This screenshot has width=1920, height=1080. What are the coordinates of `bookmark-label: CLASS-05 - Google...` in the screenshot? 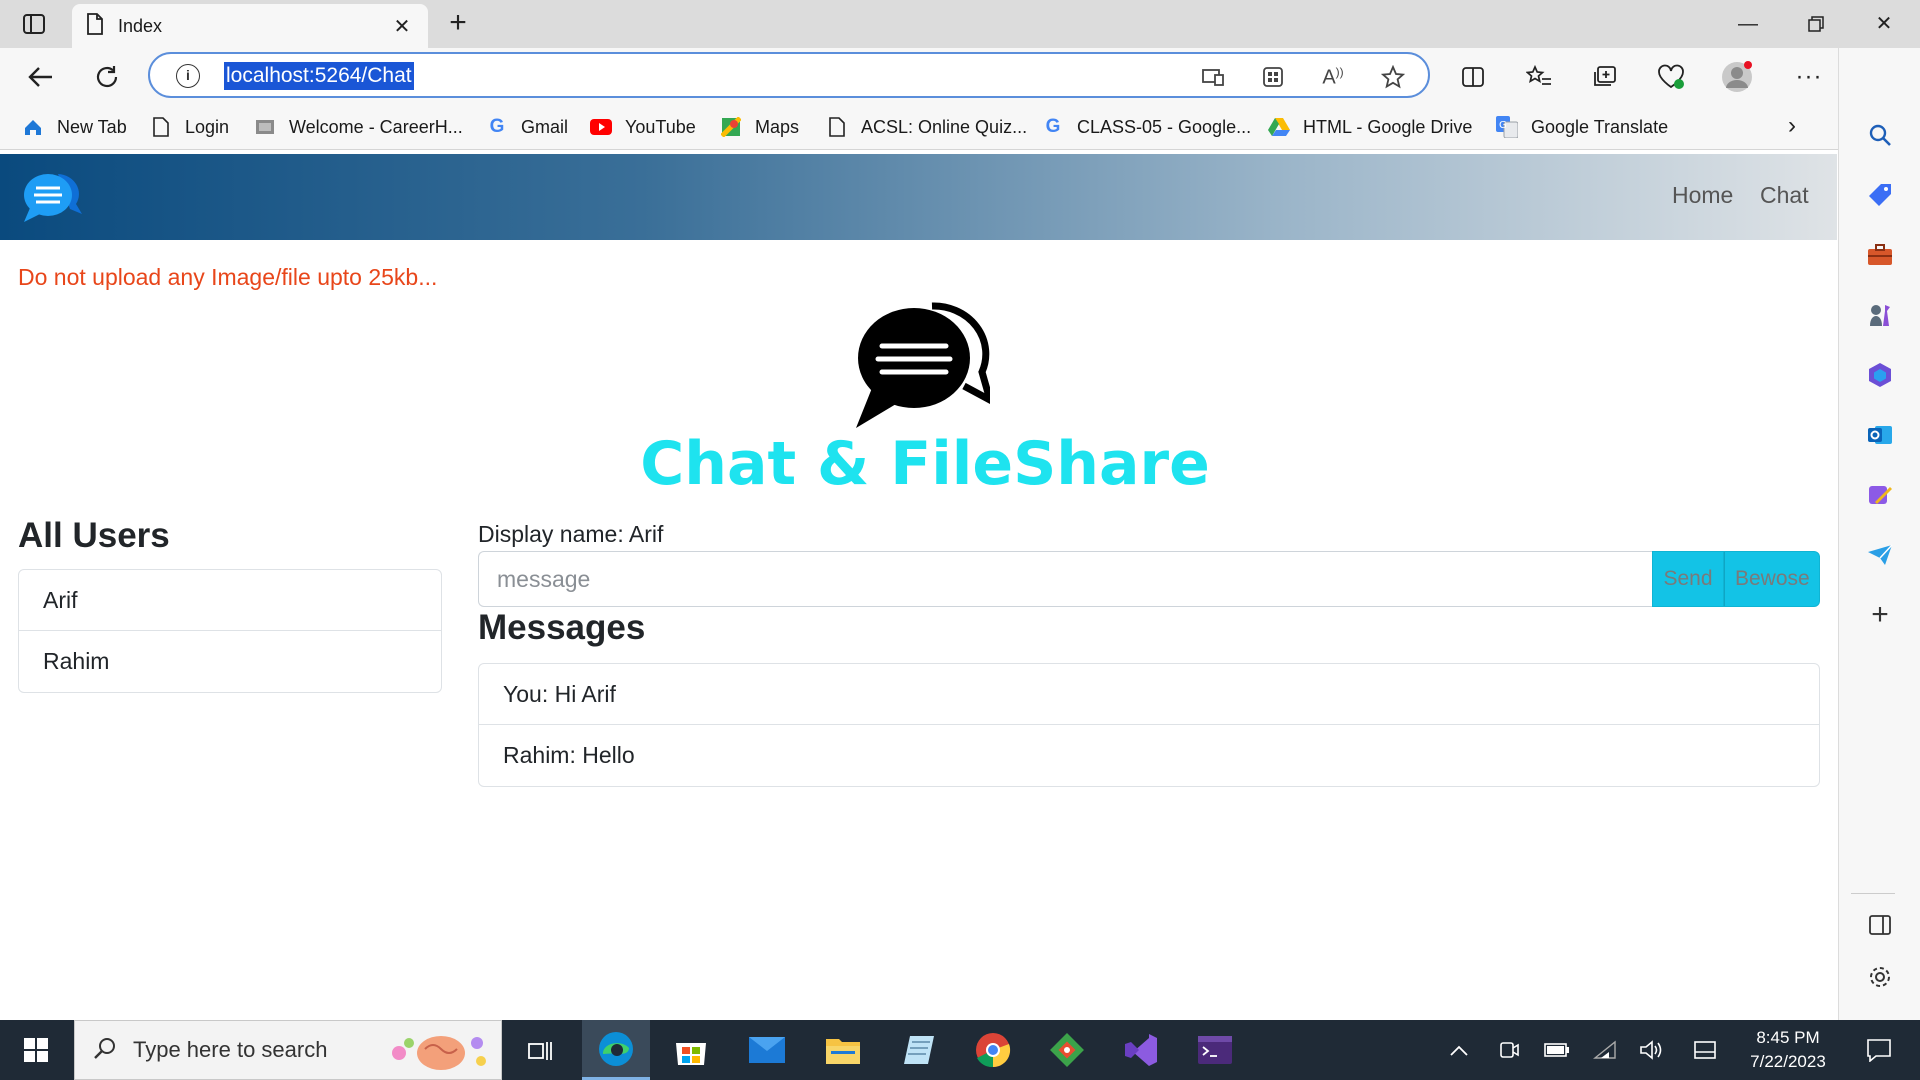 It's located at (1164, 126).